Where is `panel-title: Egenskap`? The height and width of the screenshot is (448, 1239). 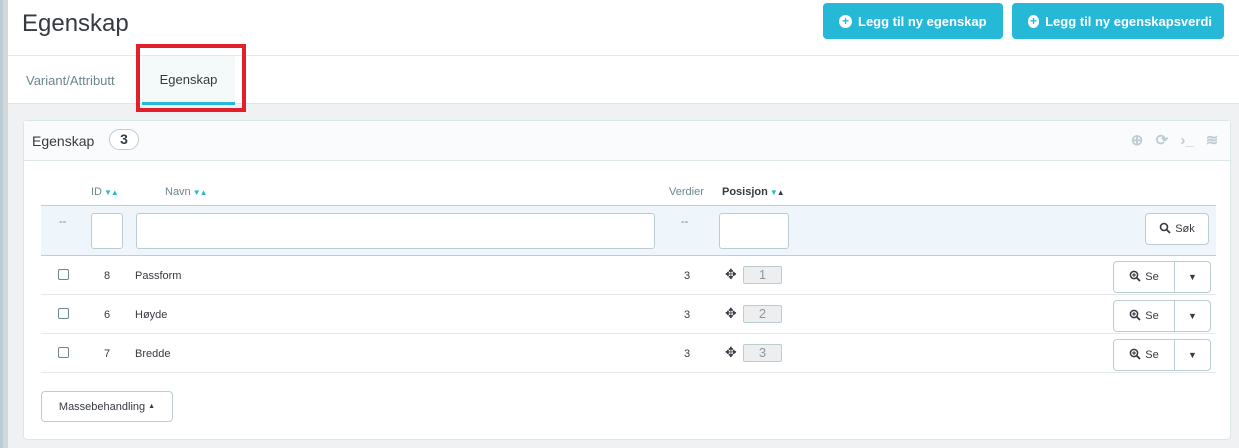 panel-title: Egenskap is located at coordinates (63, 141).